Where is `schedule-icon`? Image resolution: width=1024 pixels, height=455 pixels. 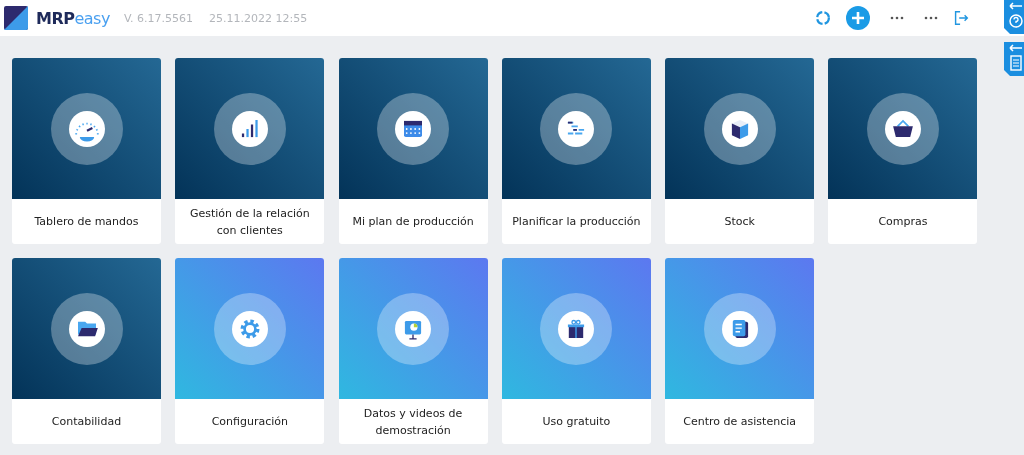
schedule-icon is located at coordinates (576, 128).